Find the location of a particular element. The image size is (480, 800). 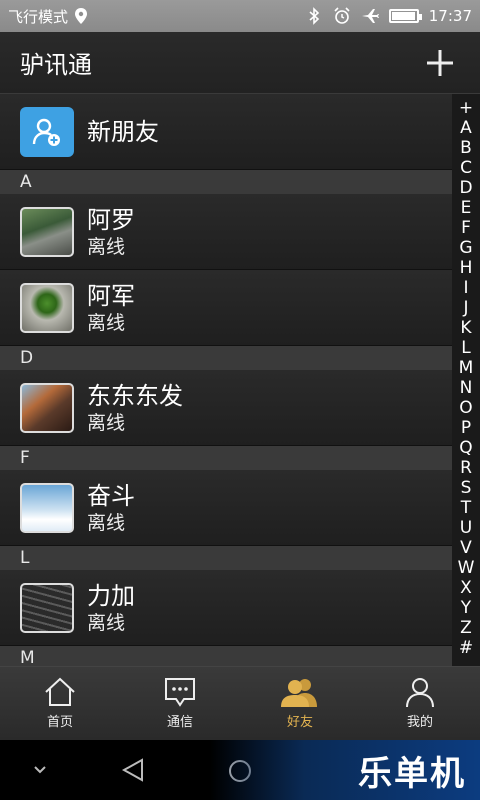

airplane-icon is located at coordinates (370, 16).